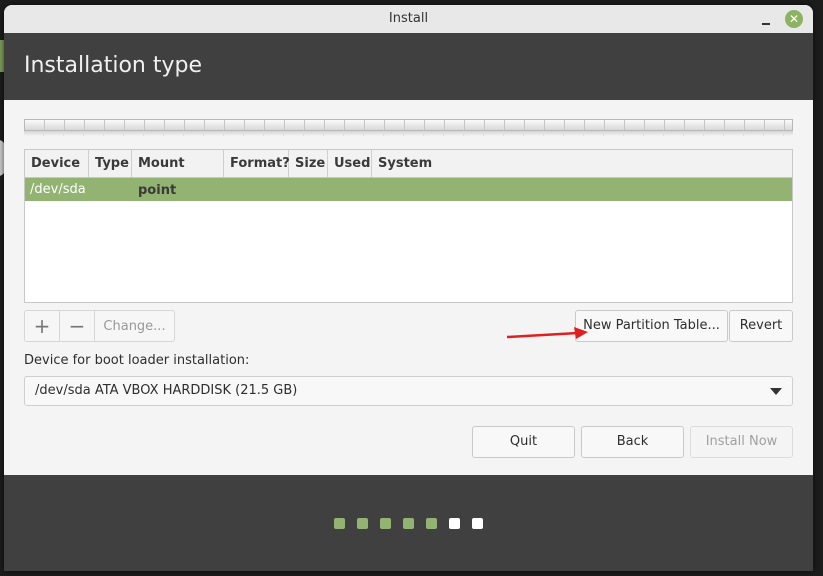 Image resolution: width=823 pixels, height=576 pixels. What do you see at coordinates (308, 163) in the screenshot?
I see `column-header-size: Size` at bounding box center [308, 163].